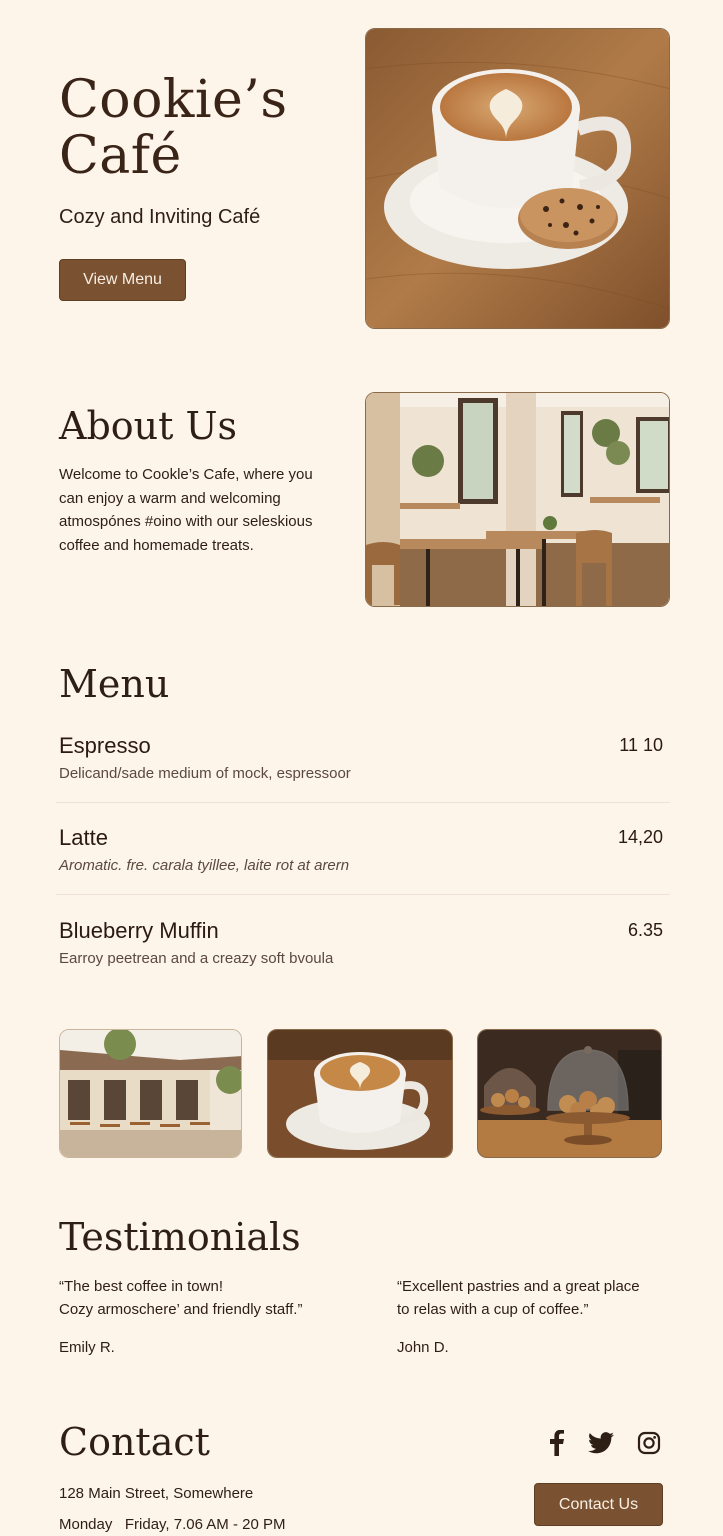 Image resolution: width=723 pixels, height=1536 pixels. What do you see at coordinates (141, 1286) in the screenshot?
I see `testimonial-line: “The best coffee in town!` at bounding box center [141, 1286].